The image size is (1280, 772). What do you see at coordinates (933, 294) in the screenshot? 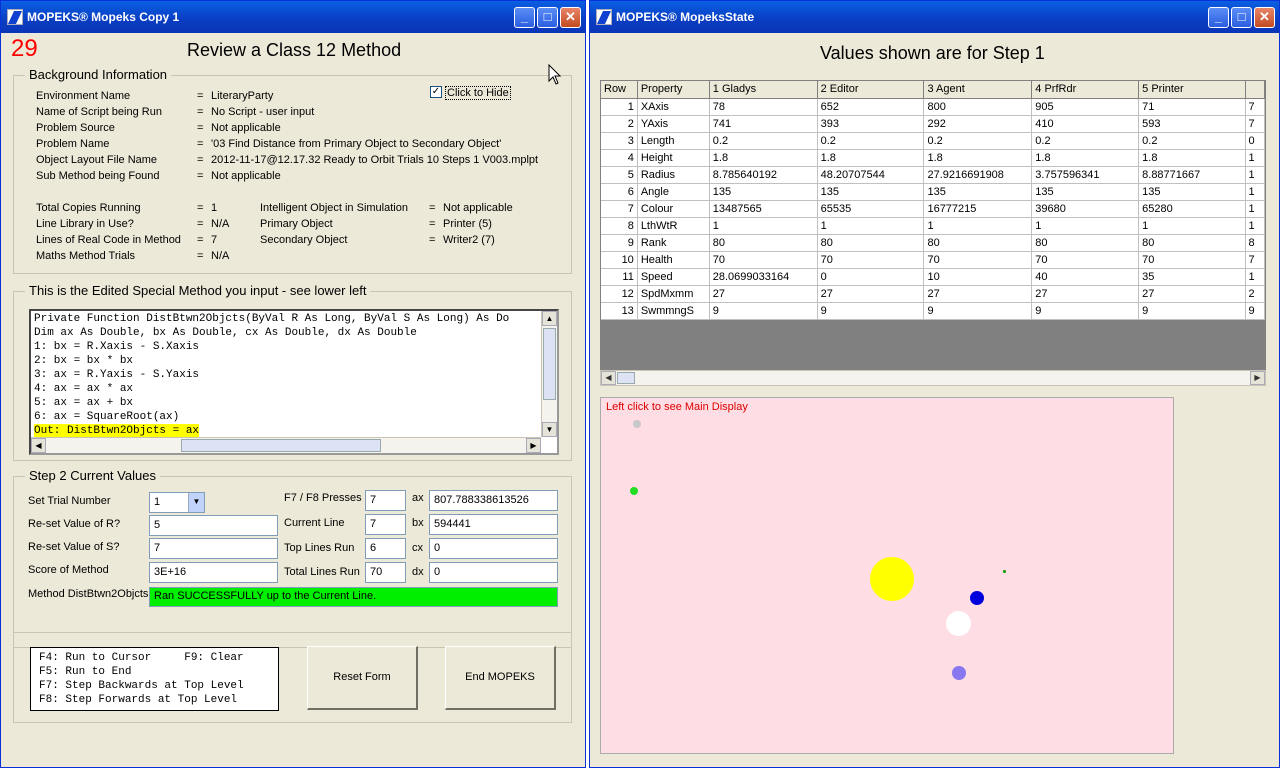
I see `table-row: 12 SpdMxmm 27 27 27 27 27 2` at bounding box center [933, 294].